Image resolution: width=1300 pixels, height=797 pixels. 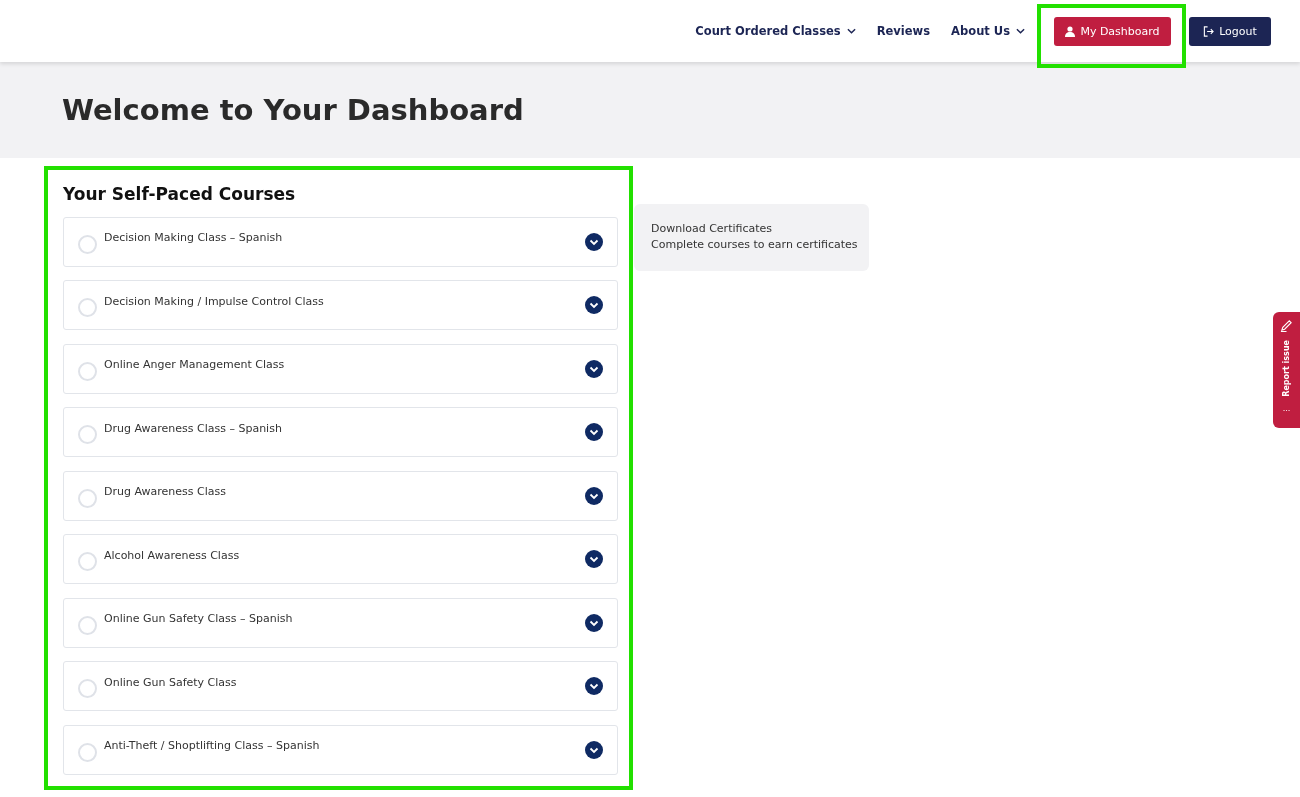 What do you see at coordinates (340, 432) in the screenshot?
I see `course-item: Drug Awareness Class – Spanish` at bounding box center [340, 432].